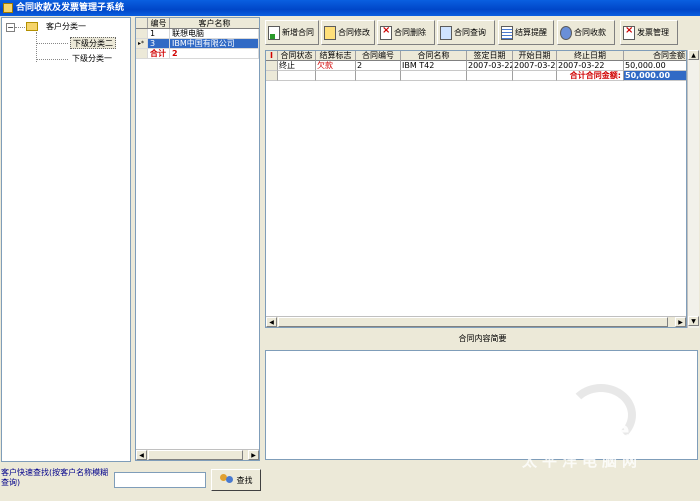  I want to click on col-header-status: 合同状态, so click(297, 56).